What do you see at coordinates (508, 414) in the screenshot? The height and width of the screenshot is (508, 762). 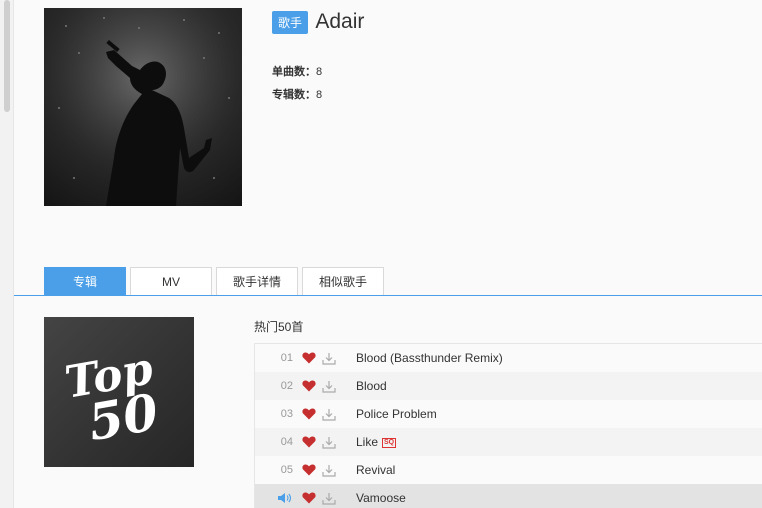 I see `song-row: 03 Police Problem` at bounding box center [508, 414].